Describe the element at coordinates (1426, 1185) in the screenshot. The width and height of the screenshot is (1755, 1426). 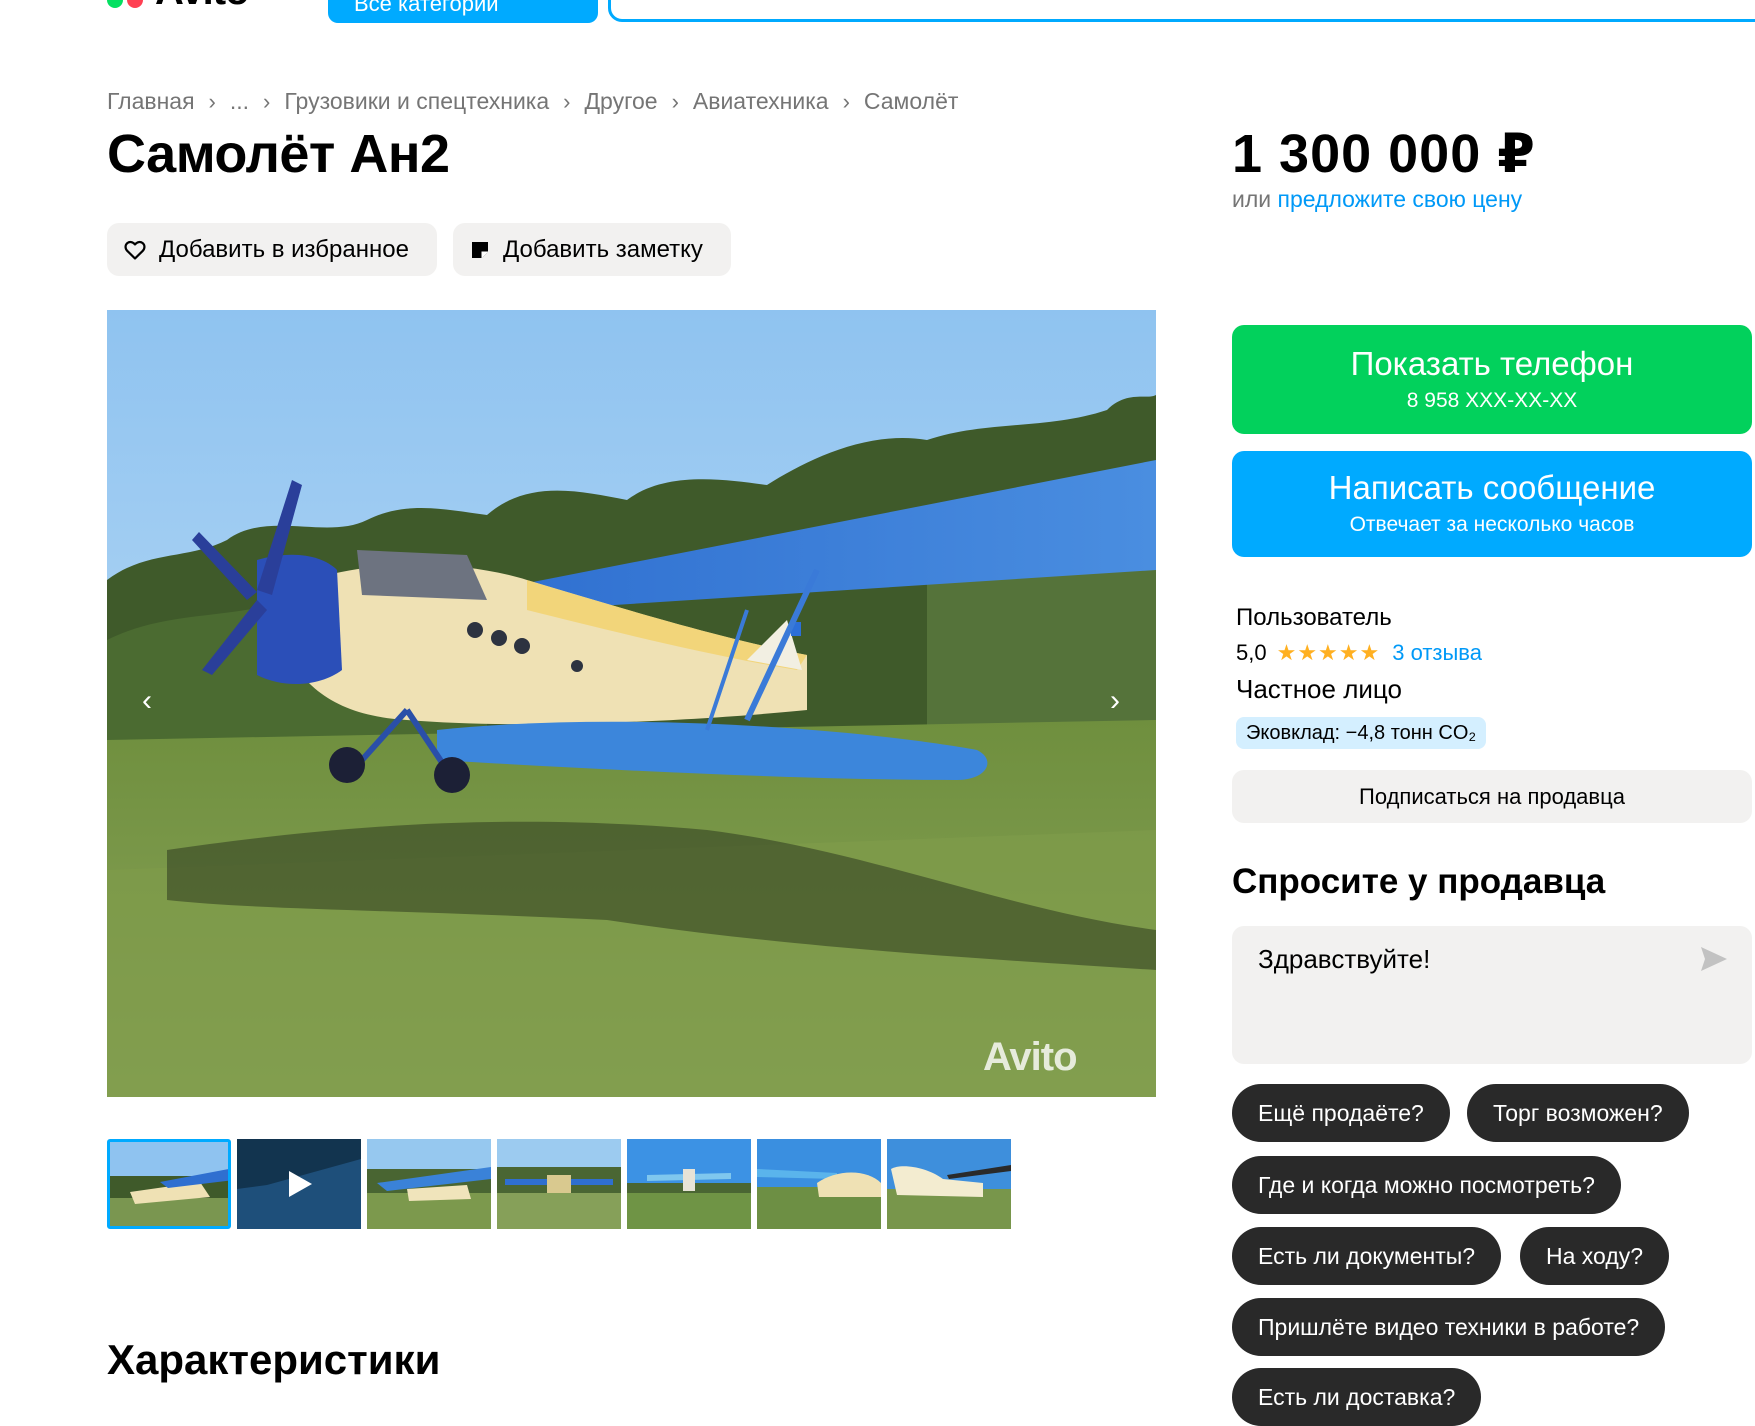
I see `quick-question-chip: Где и когда можно посмотреть?` at that location.